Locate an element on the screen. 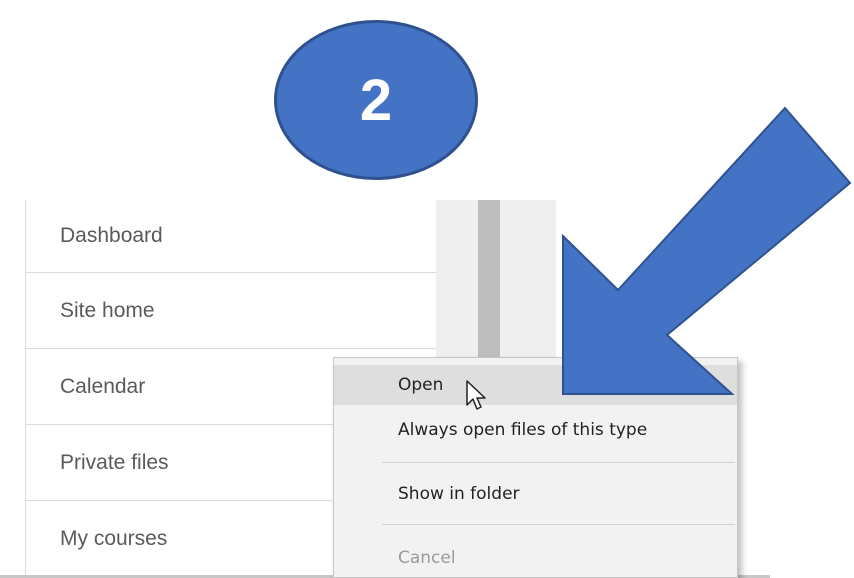 The width and height of the screenshot is (854, 578). nav-item-label: Site home is located at coordinates (107, 310).